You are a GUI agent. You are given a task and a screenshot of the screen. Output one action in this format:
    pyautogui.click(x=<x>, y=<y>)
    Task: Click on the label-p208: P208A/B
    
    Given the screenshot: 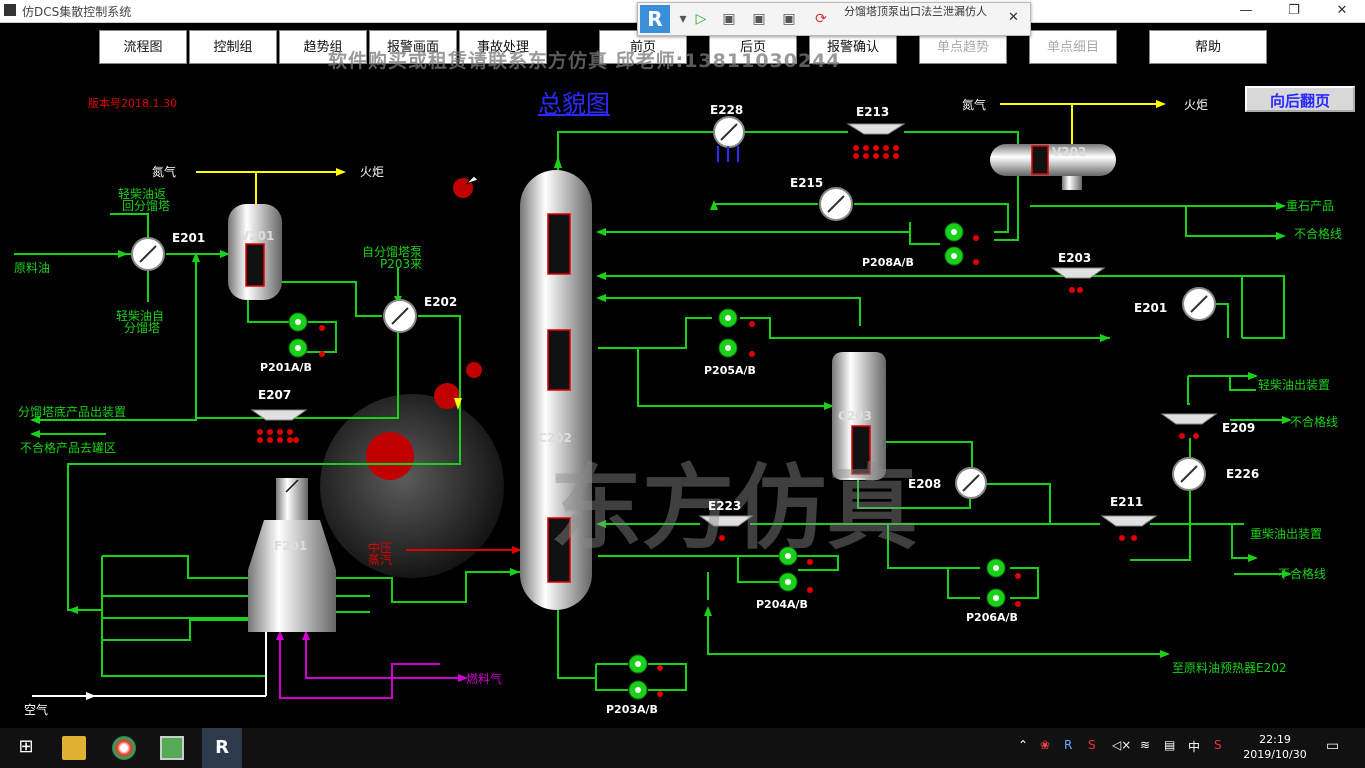 What is the action you would take?
    pyautogui.click(x=888, y=262)
    